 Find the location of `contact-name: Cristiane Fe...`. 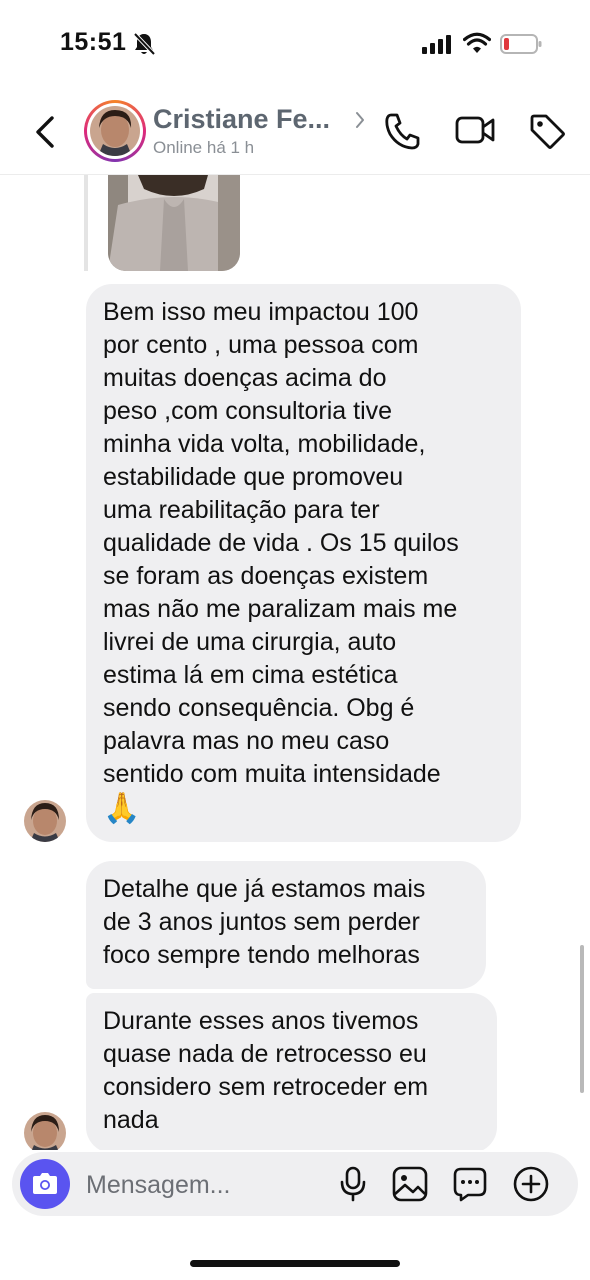

contact-name: Cristiane Fe... is located at coordinates (241, 119).